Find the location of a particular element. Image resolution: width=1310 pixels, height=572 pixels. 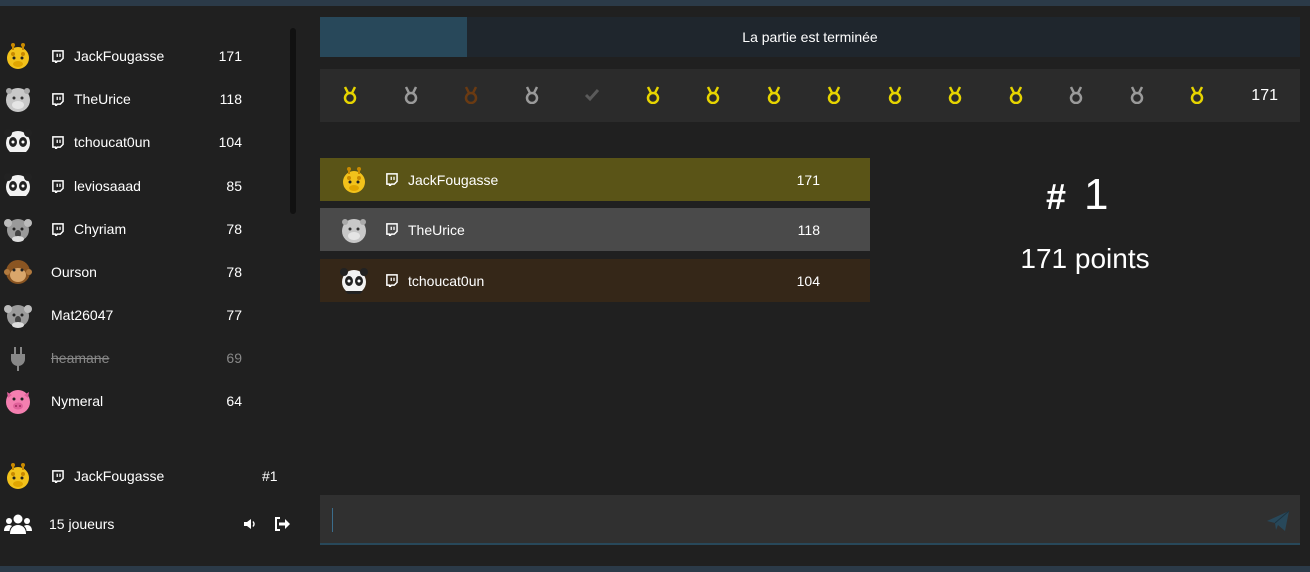

game-status-bar: La partie est terminée is located at coordinates (810, 37).